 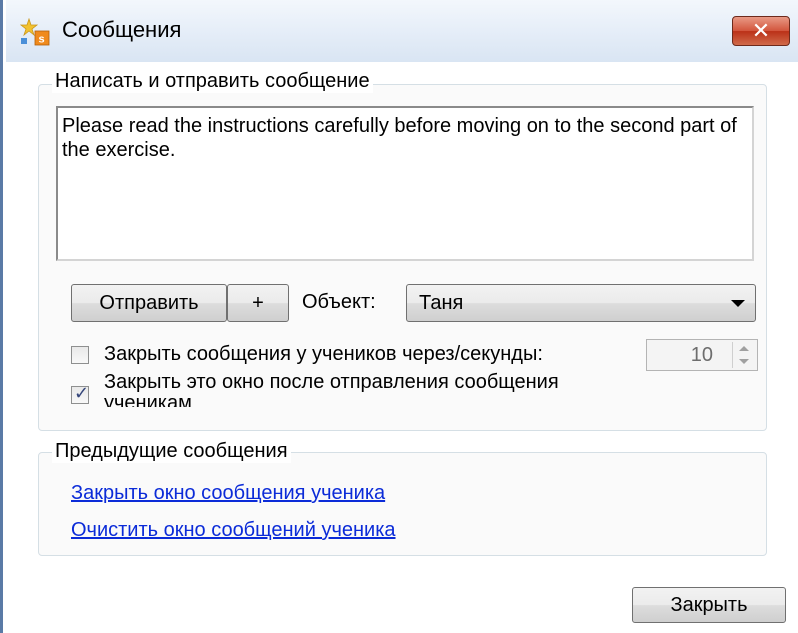 What do you see at coordinates (122, 29) in the screenshot?
I see `window-title: Сообщения` at bounding box center [122, 29].